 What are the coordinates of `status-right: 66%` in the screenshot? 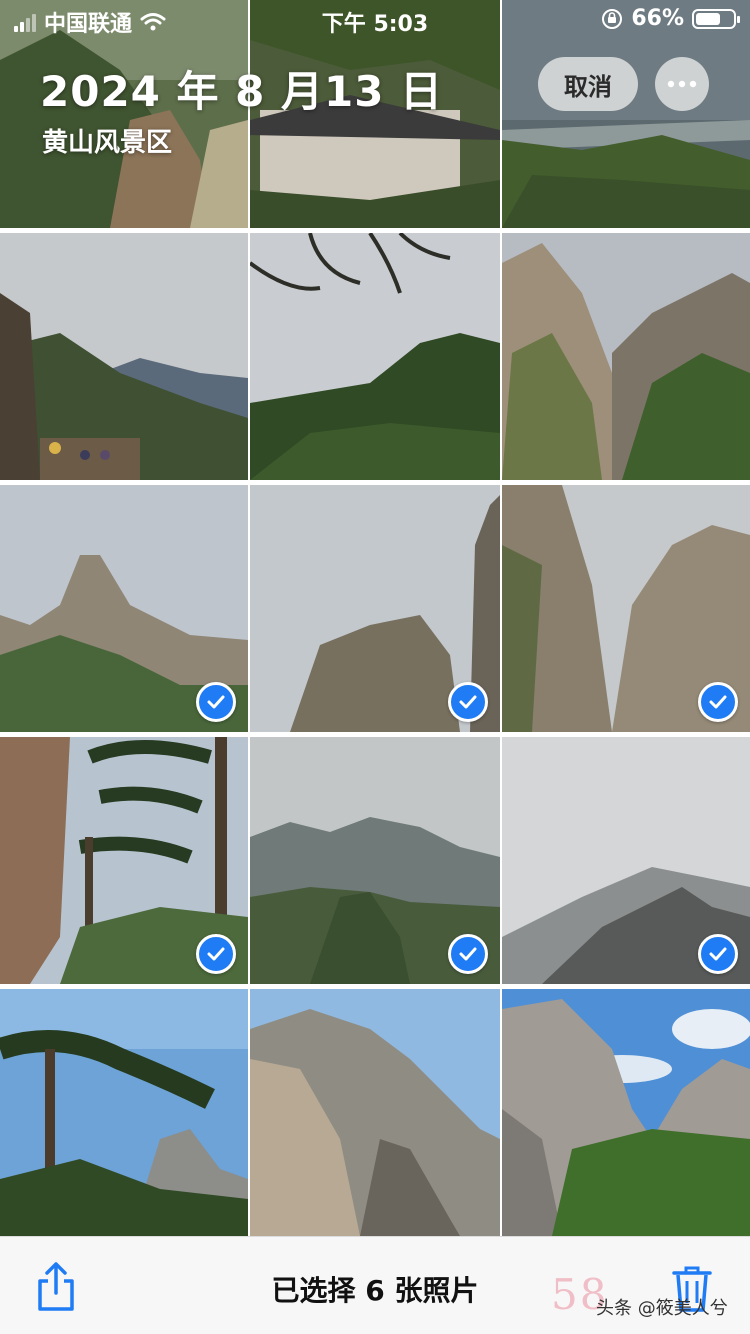 It's located at (670, 18).